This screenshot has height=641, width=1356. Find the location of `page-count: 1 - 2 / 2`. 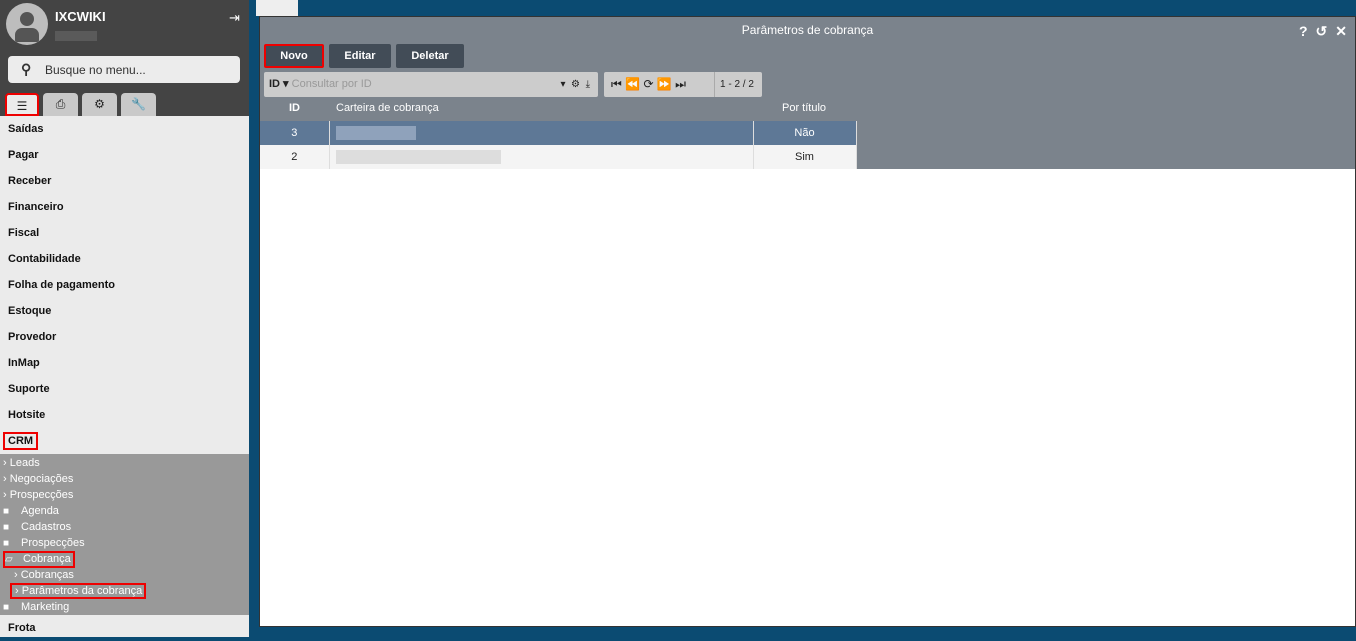

page-count: 1 - 2 / 2 is located at coordinates (734, 84).